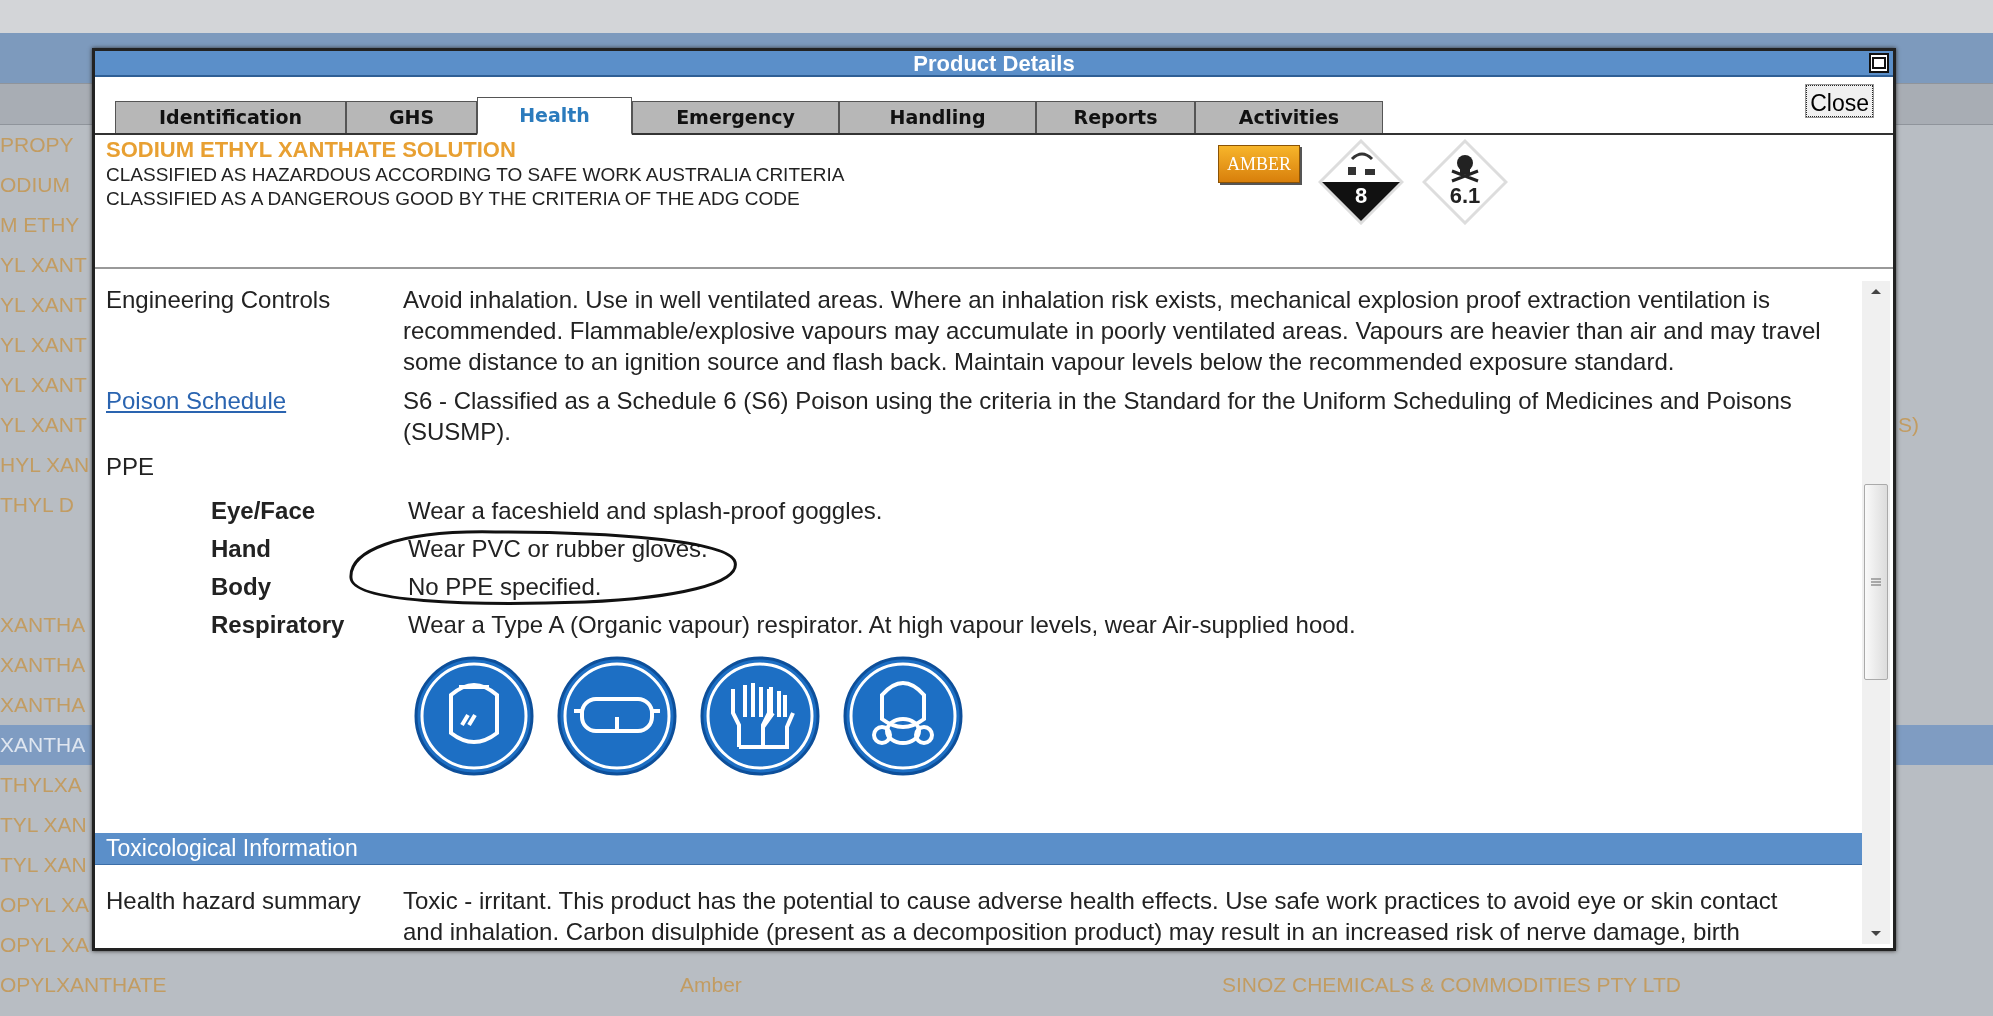 This screenshot has width=1993, height=1016. I want to click on scroll-down-icon, so click(1876, 933).